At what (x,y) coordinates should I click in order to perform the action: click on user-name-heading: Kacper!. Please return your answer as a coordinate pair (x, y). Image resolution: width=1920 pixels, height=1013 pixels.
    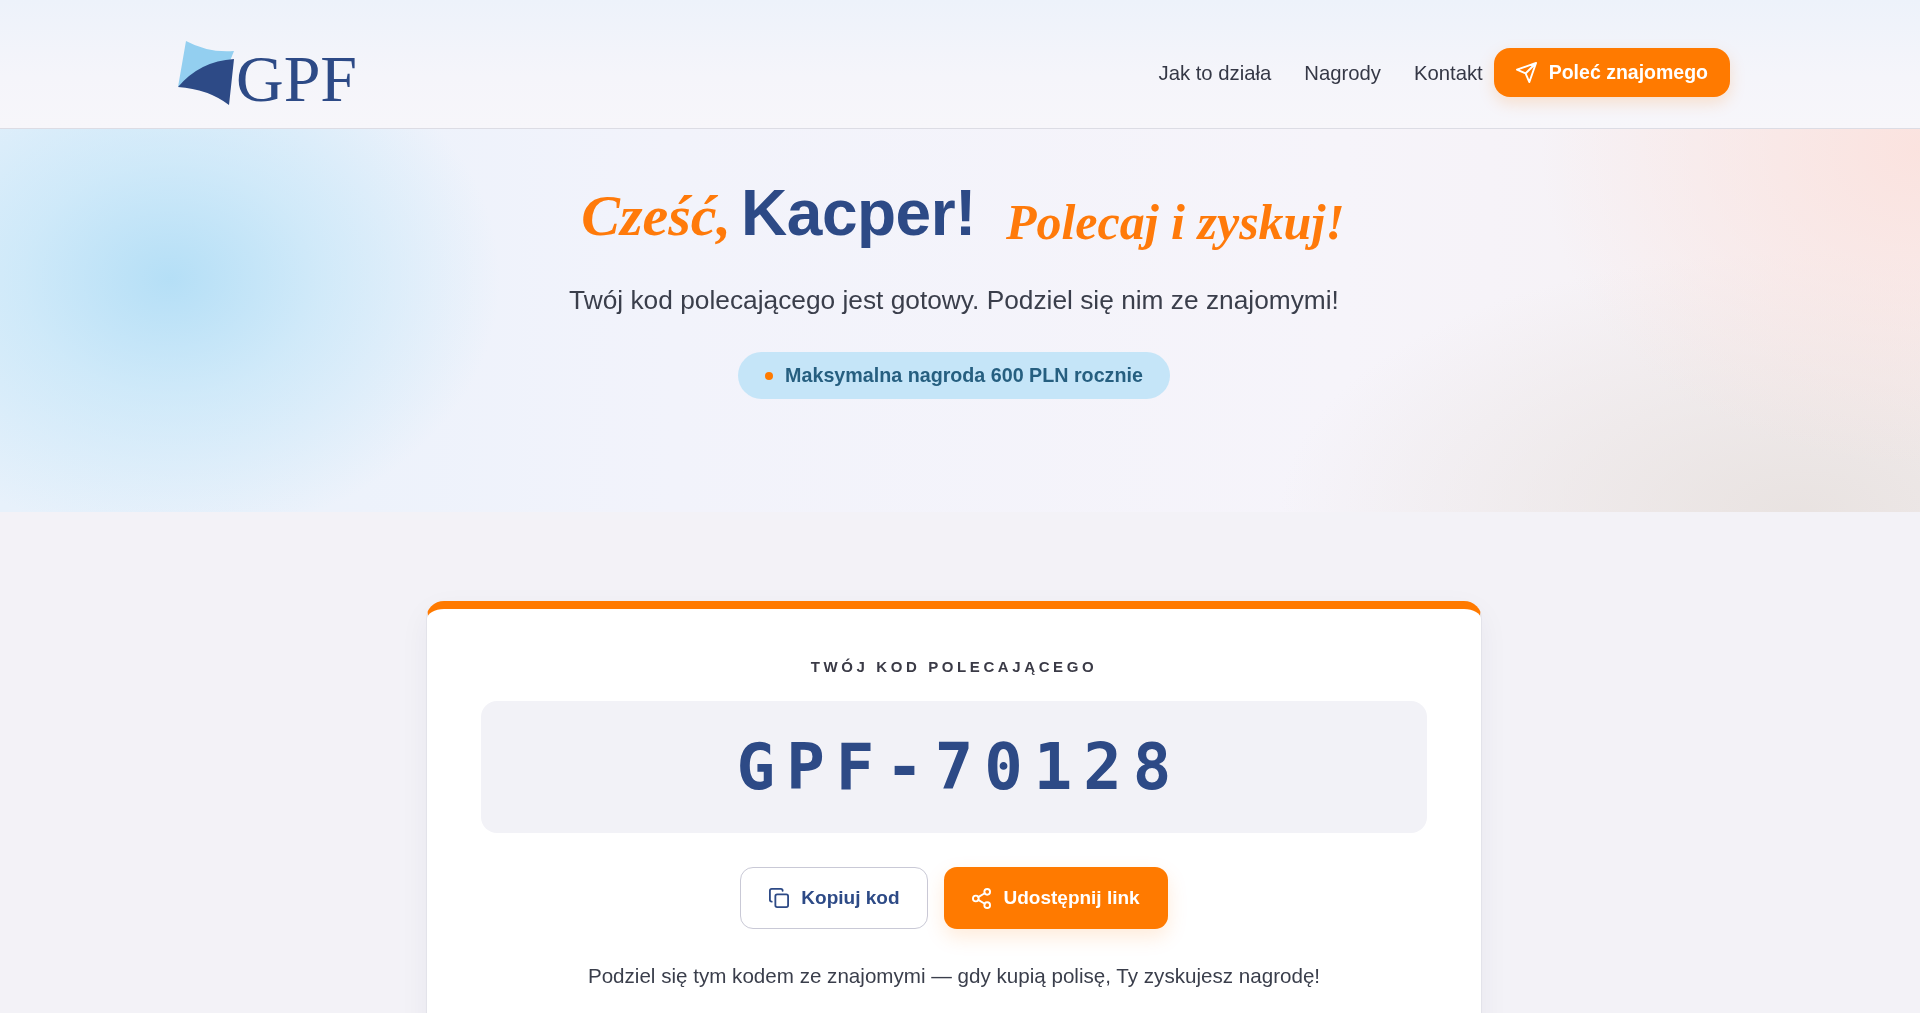
    Looking at the image, I should click on (858, 213).